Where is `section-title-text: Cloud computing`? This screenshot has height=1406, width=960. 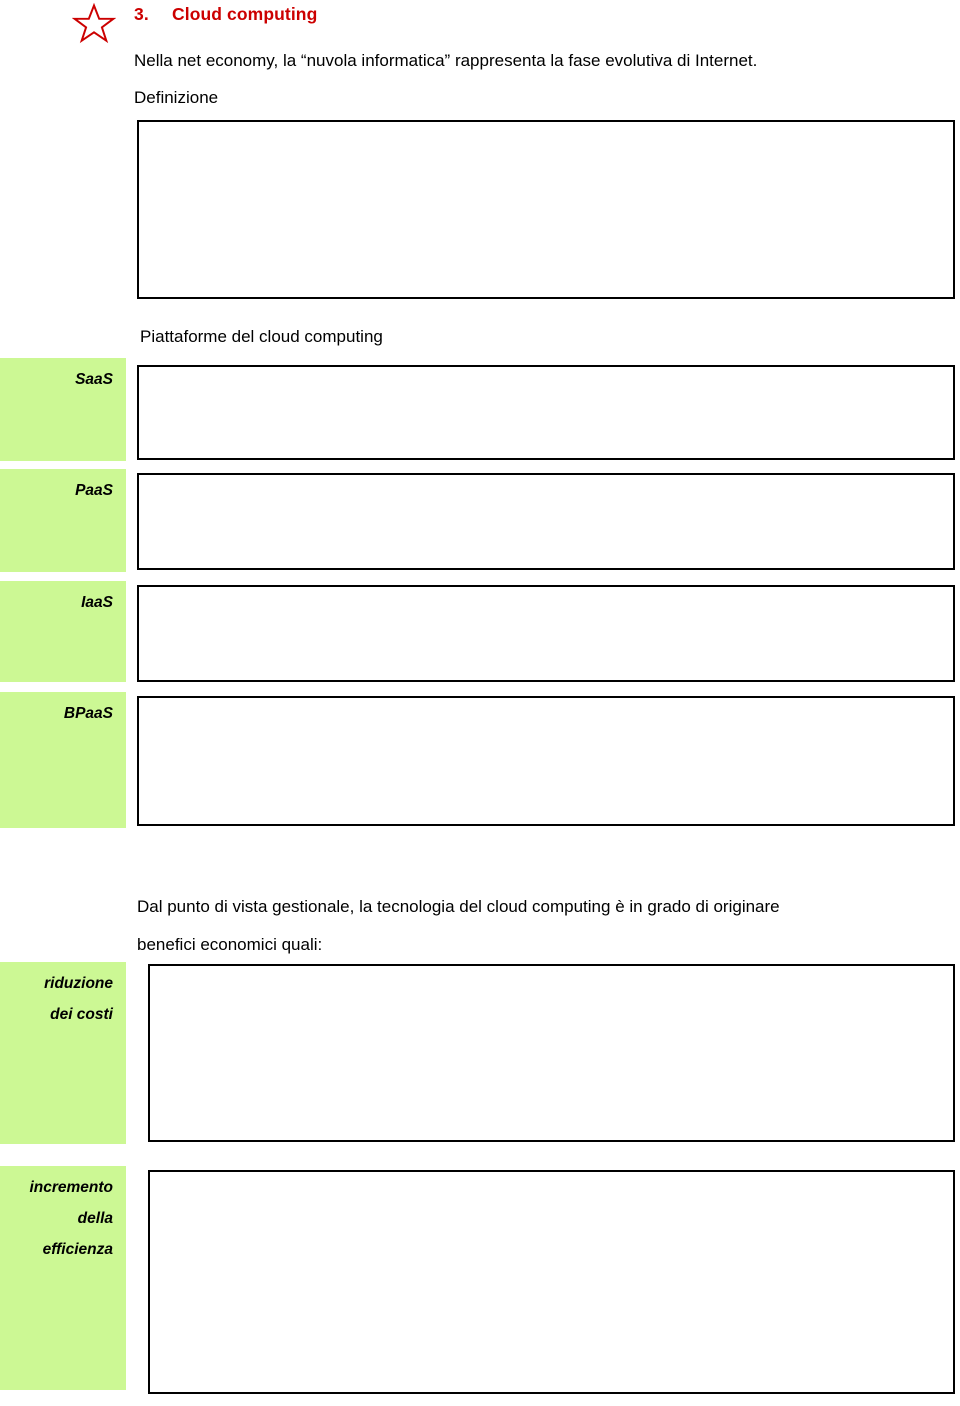 section-title-text: Cloud computing is located at coordinates (245, 14).